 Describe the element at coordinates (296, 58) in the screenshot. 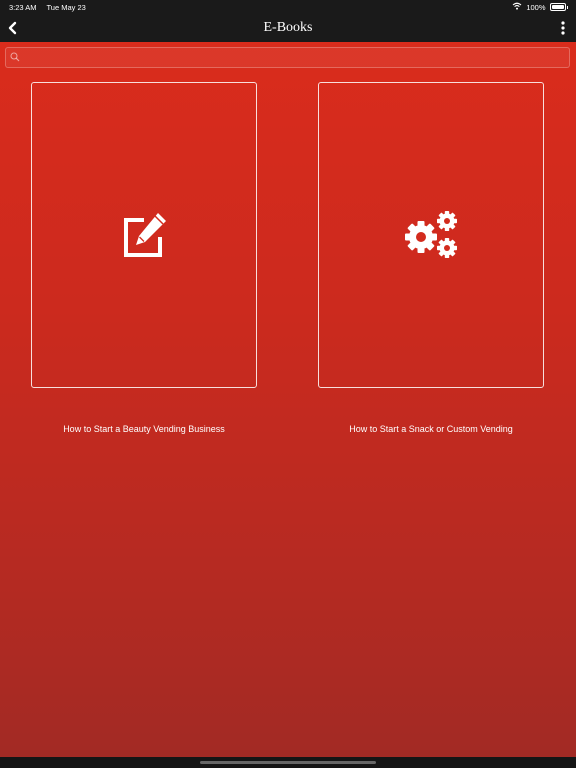

I see `search-input` at that location.